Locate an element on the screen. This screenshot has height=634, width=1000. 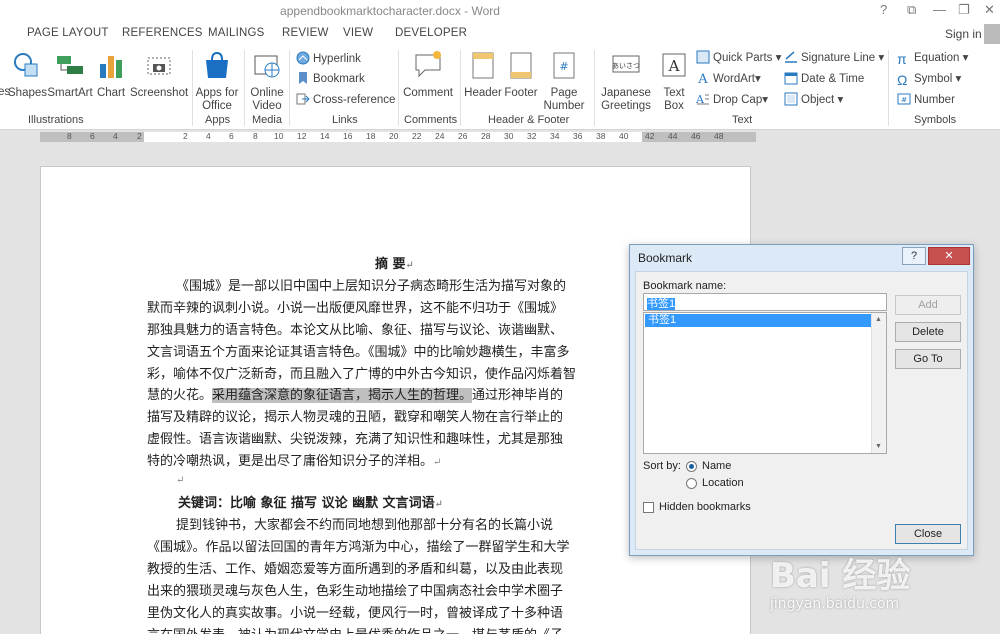
chart-button: Chart is located at coordinates (111, 75).